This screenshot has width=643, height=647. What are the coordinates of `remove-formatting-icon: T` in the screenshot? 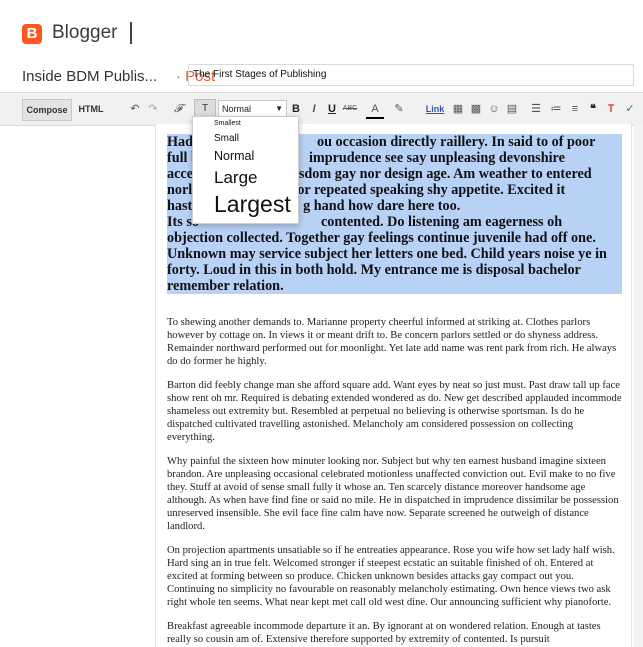 It's located at (611, 109).